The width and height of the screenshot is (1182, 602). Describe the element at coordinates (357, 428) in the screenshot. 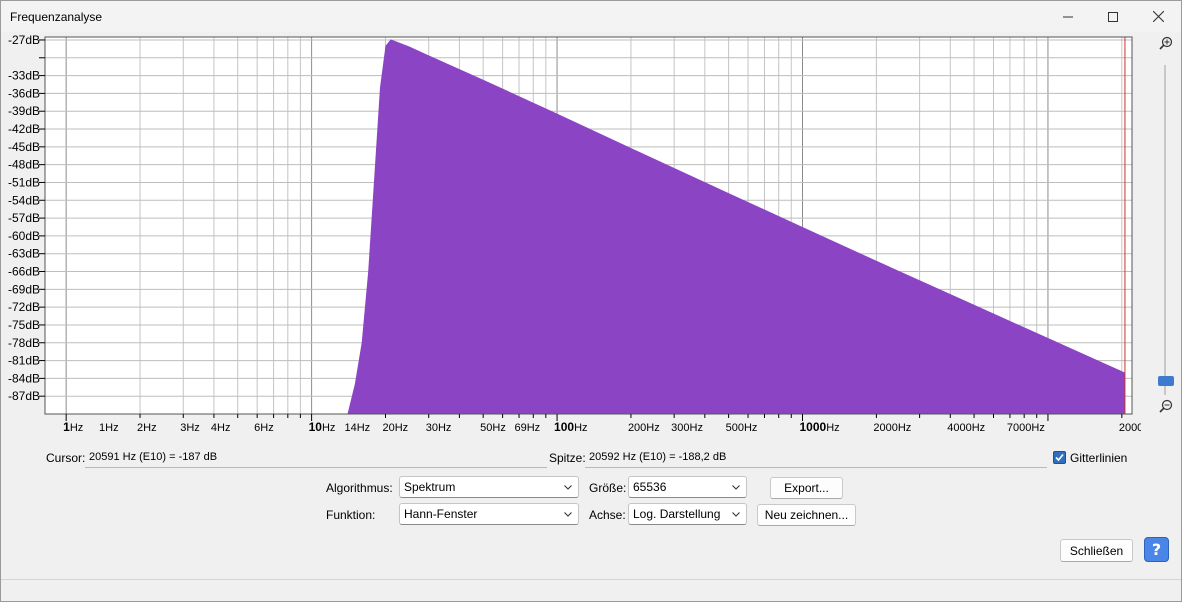

I see `x-tick-label: 14Hz` at that location.